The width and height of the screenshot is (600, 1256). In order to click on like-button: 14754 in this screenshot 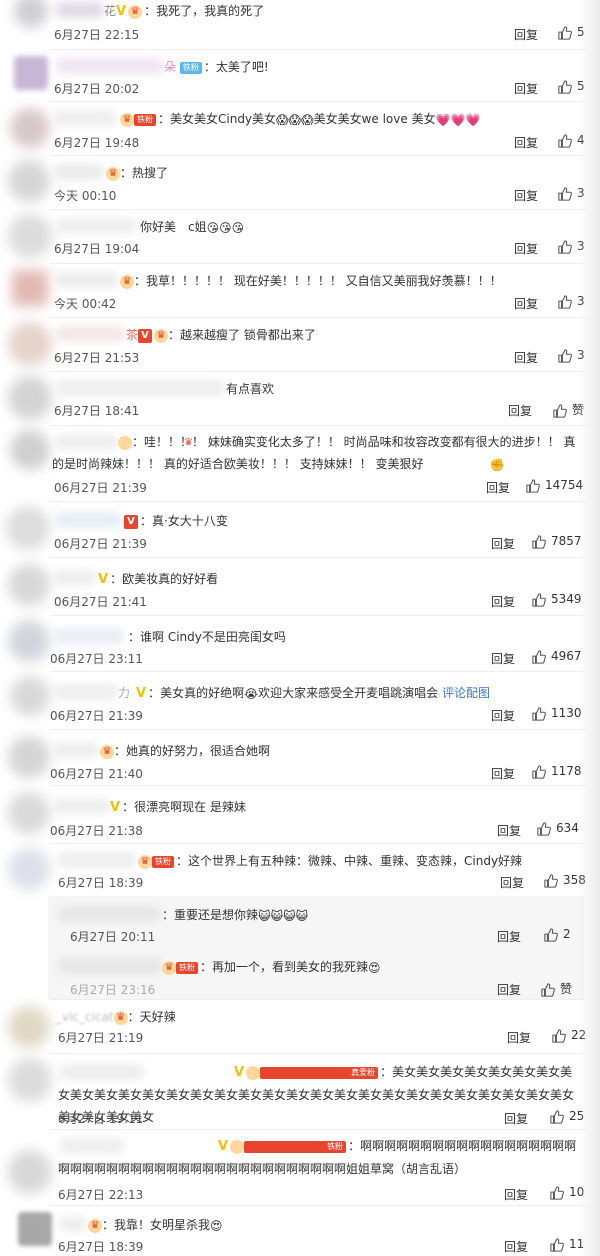, I will do `click(554, 485)`.